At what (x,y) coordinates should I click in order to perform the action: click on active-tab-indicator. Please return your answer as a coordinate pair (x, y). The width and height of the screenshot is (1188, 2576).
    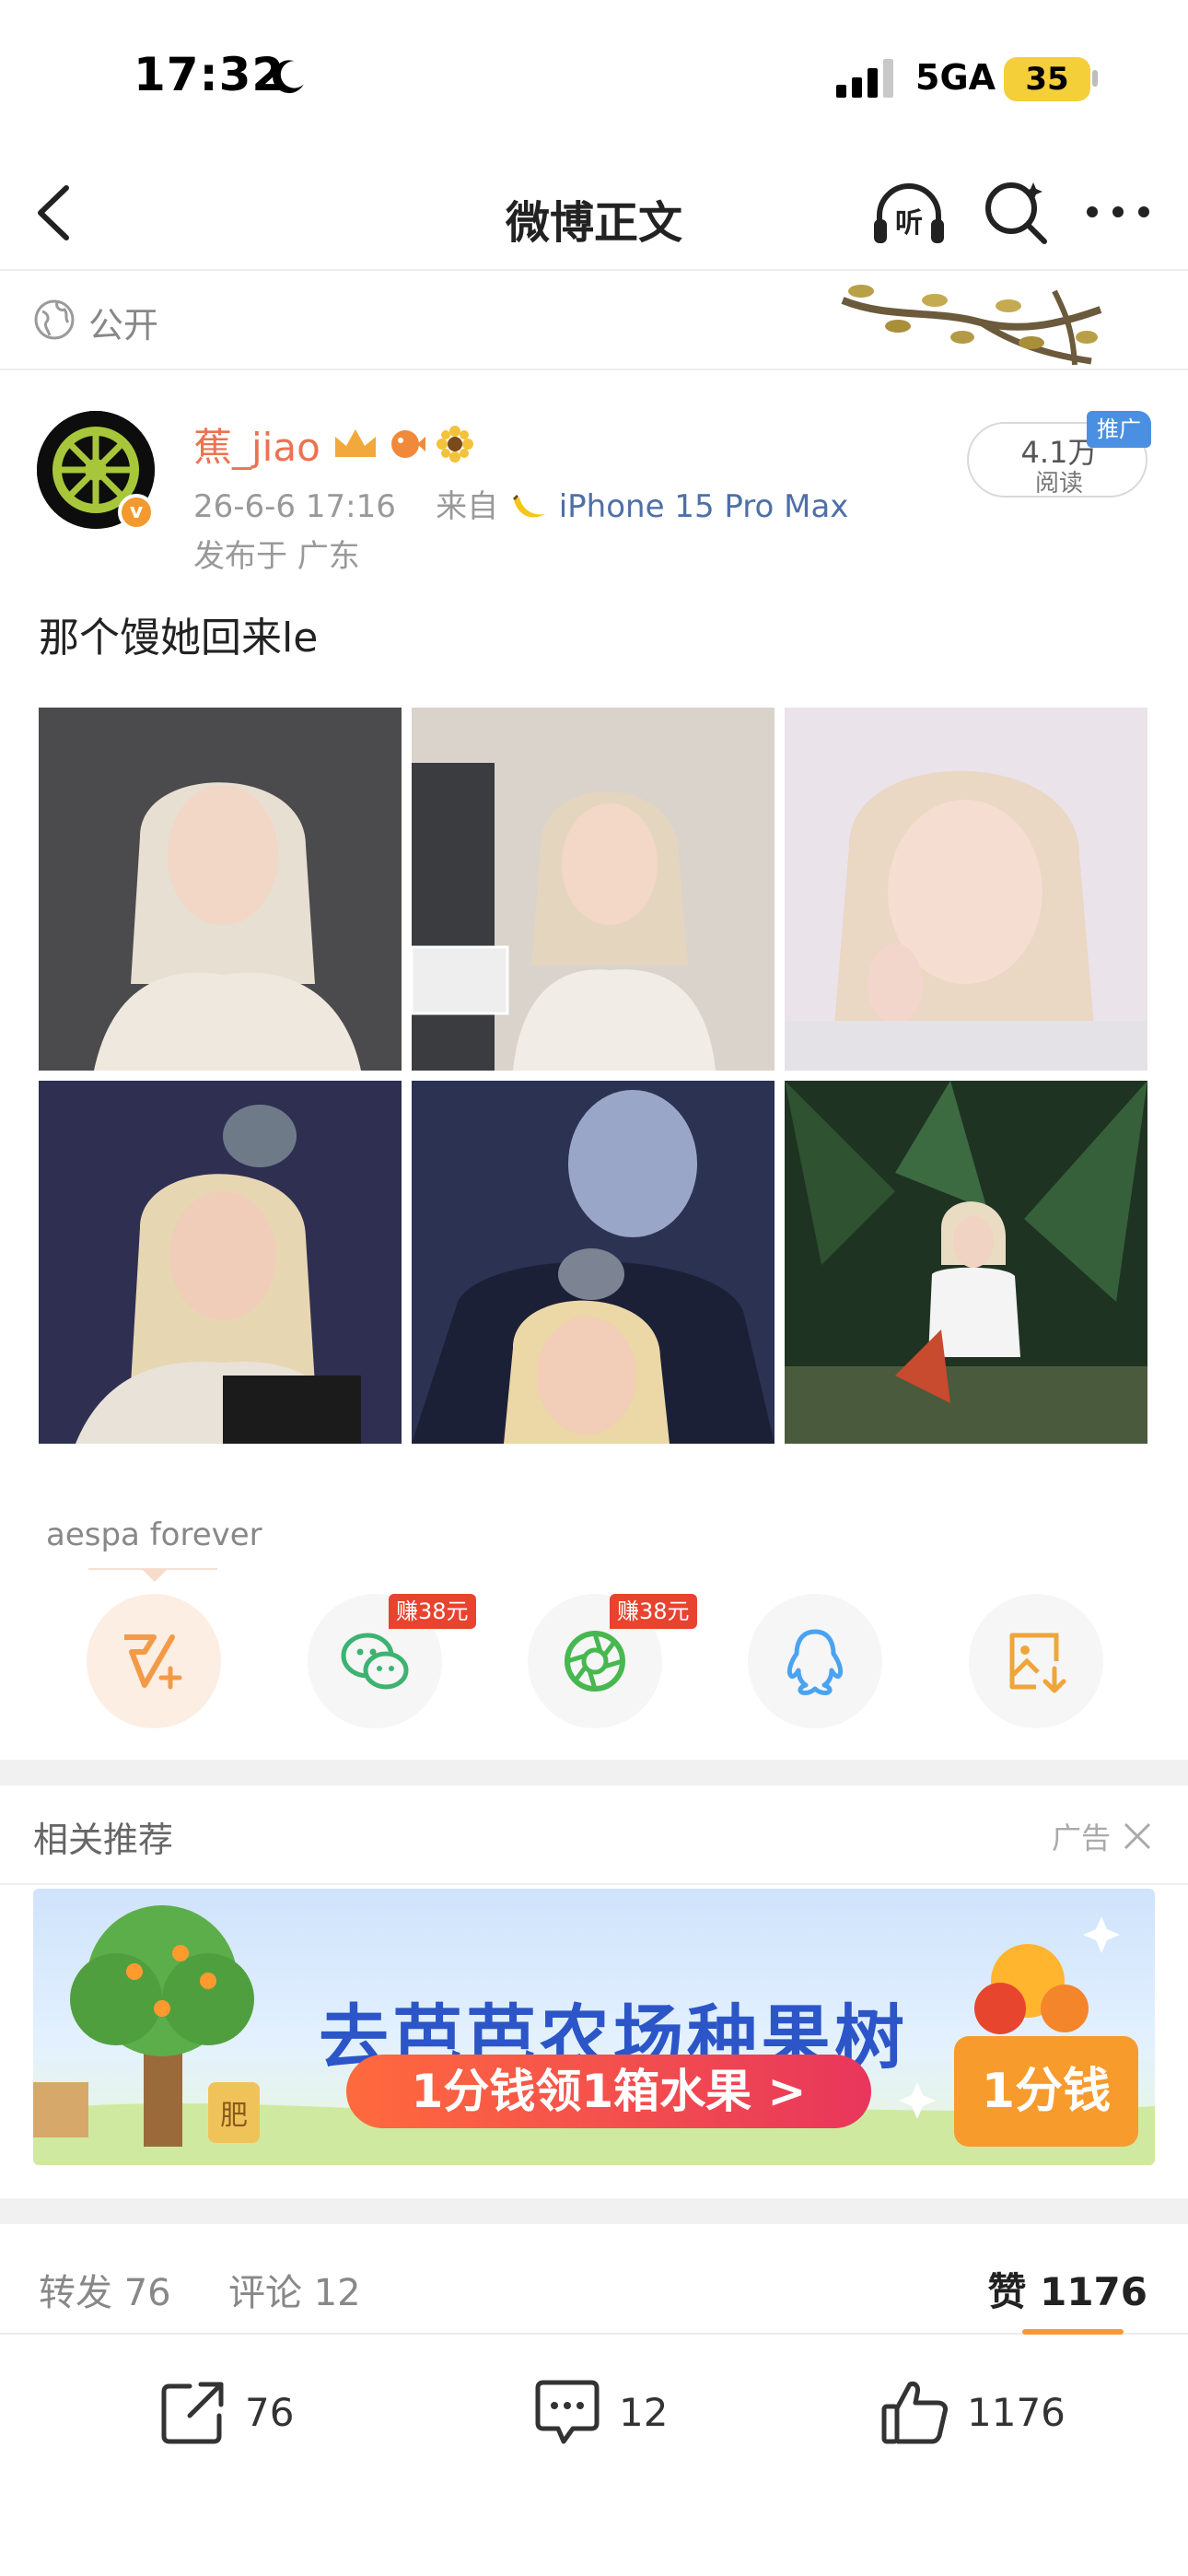
    Looking at the image, I should click on (1073, 2332).